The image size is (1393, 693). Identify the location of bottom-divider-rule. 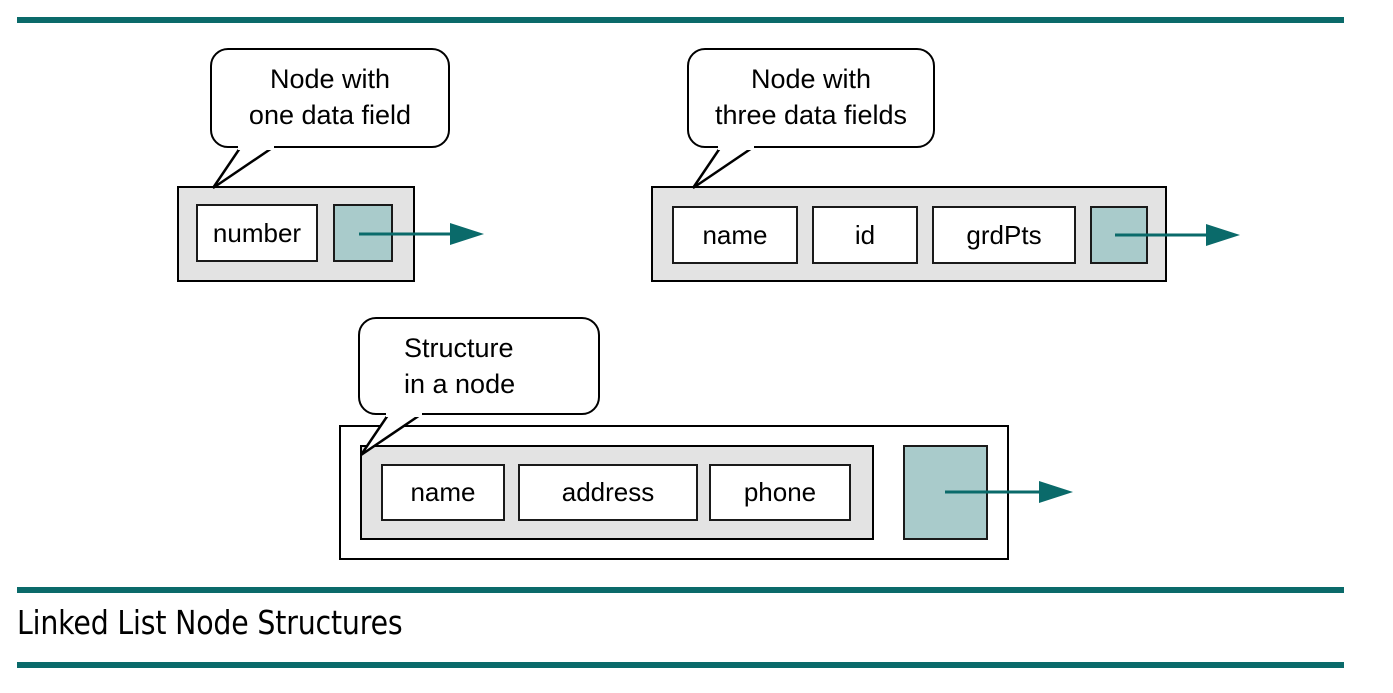
(680, 665).